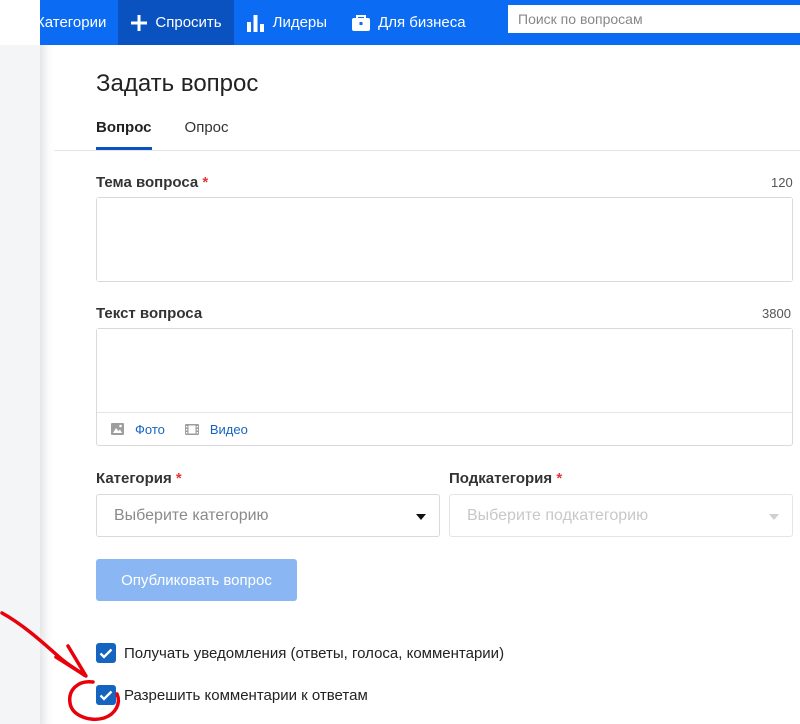 The width and height of the screenshot is (800, 724). What do you see at coordinates (559, 478) in the screenshot?
I see `subcategory-required-mark: *` at bounding box center [559, 478].